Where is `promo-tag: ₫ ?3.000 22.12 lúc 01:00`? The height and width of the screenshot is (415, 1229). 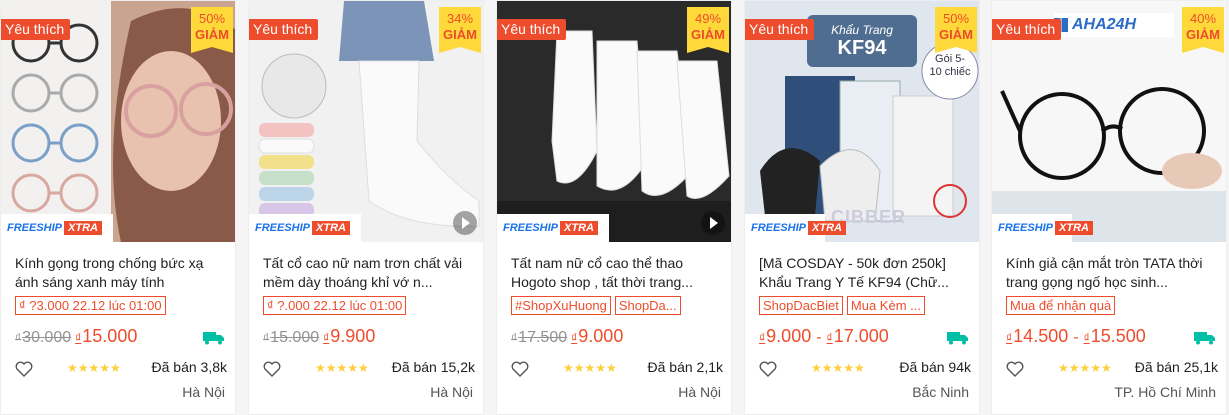 promo-tag: ₫ ?3.000 22.12 lúc 01:00 is located at coordinates (90, 305).